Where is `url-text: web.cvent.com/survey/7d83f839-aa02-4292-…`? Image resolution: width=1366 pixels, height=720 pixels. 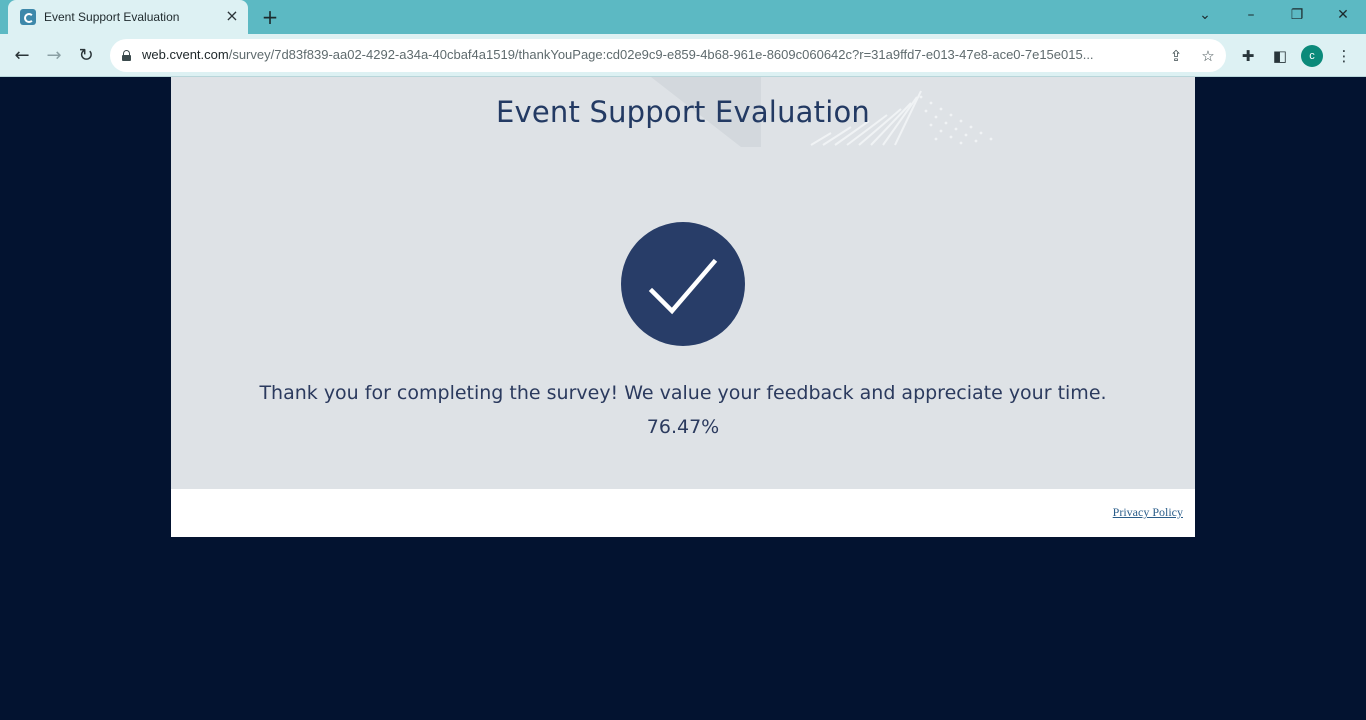
url-text: web.cvent.com/survey/7d83f839-aa02-4292-… is located at coordinates (647, 54).